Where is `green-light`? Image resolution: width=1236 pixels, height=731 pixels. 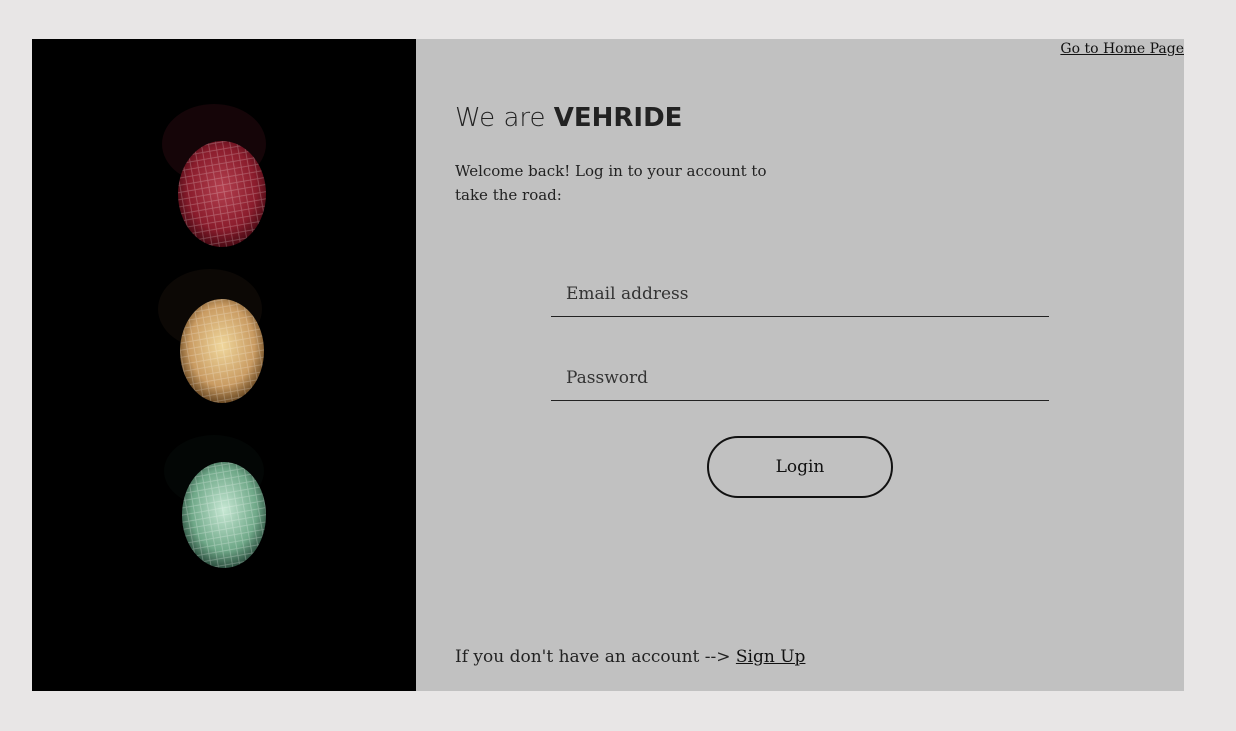 green-light is located at coordinates (224, 515).